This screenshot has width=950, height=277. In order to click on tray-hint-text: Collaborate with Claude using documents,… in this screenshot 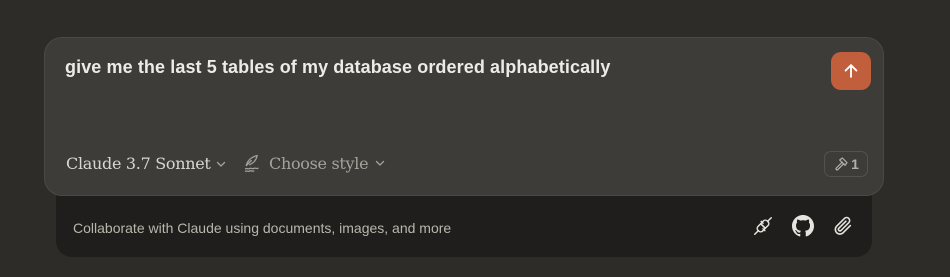, I will do `click(262, 228)`.